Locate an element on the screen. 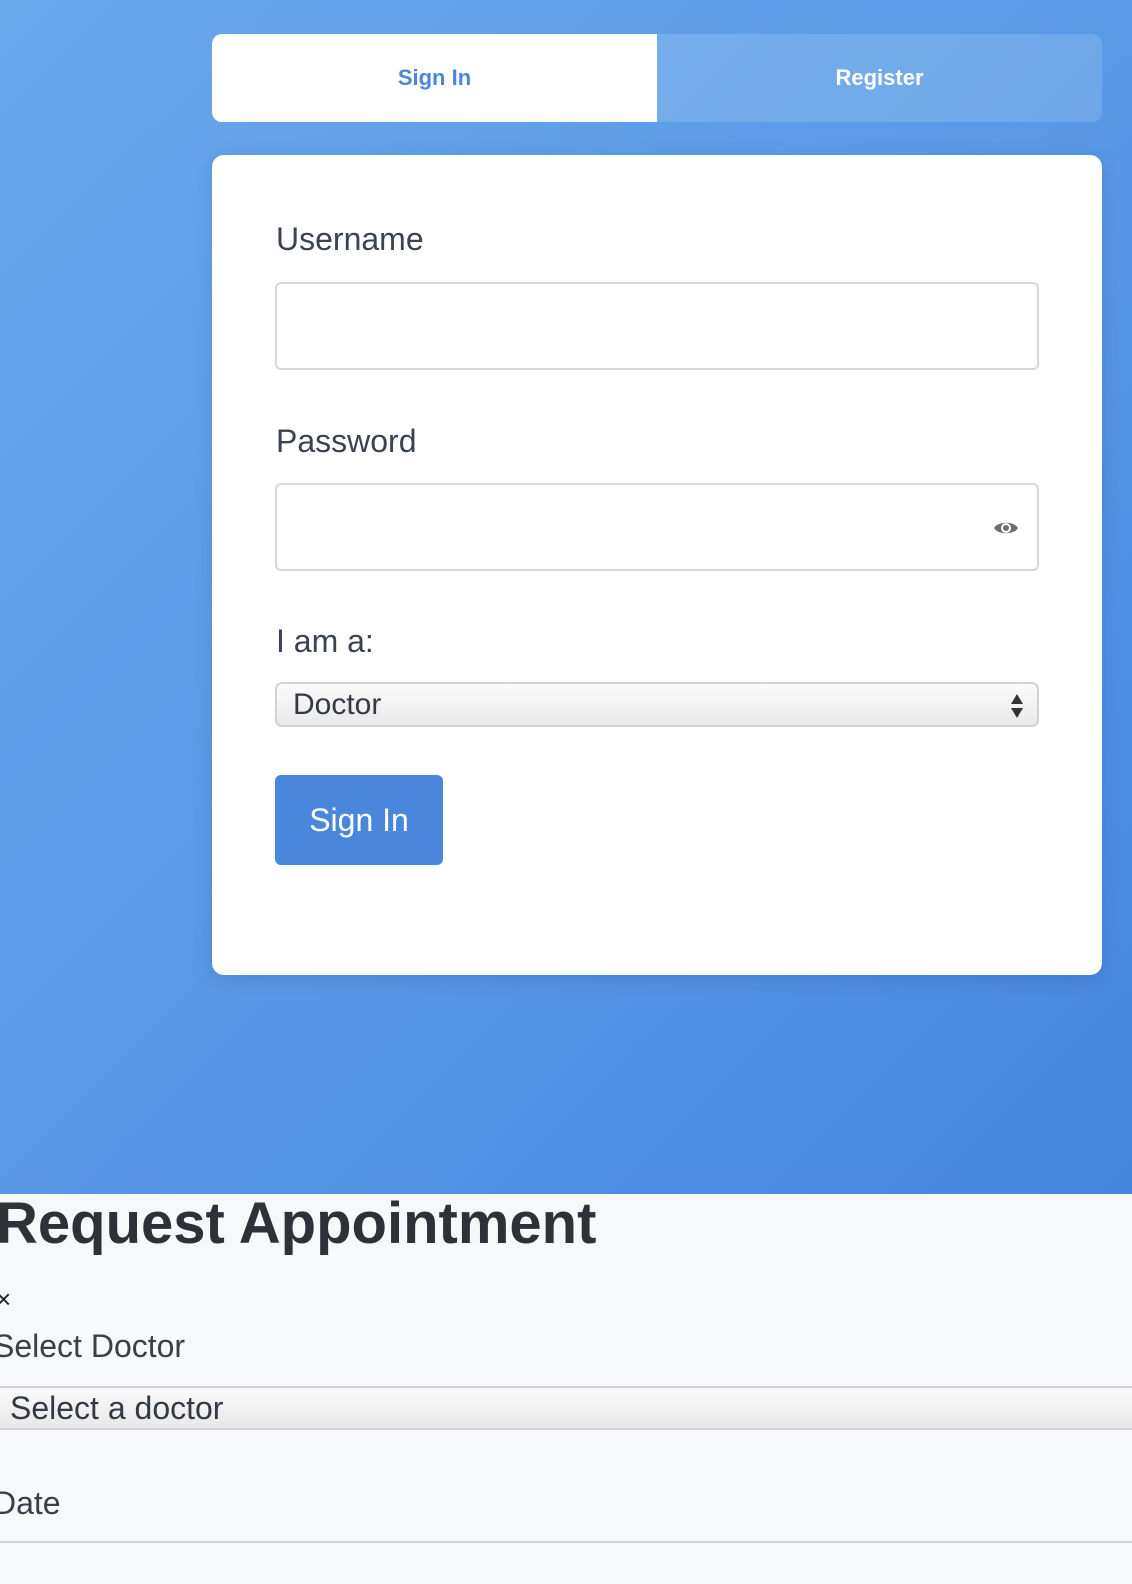  password-label: Password is located at coordinates (346, 441).